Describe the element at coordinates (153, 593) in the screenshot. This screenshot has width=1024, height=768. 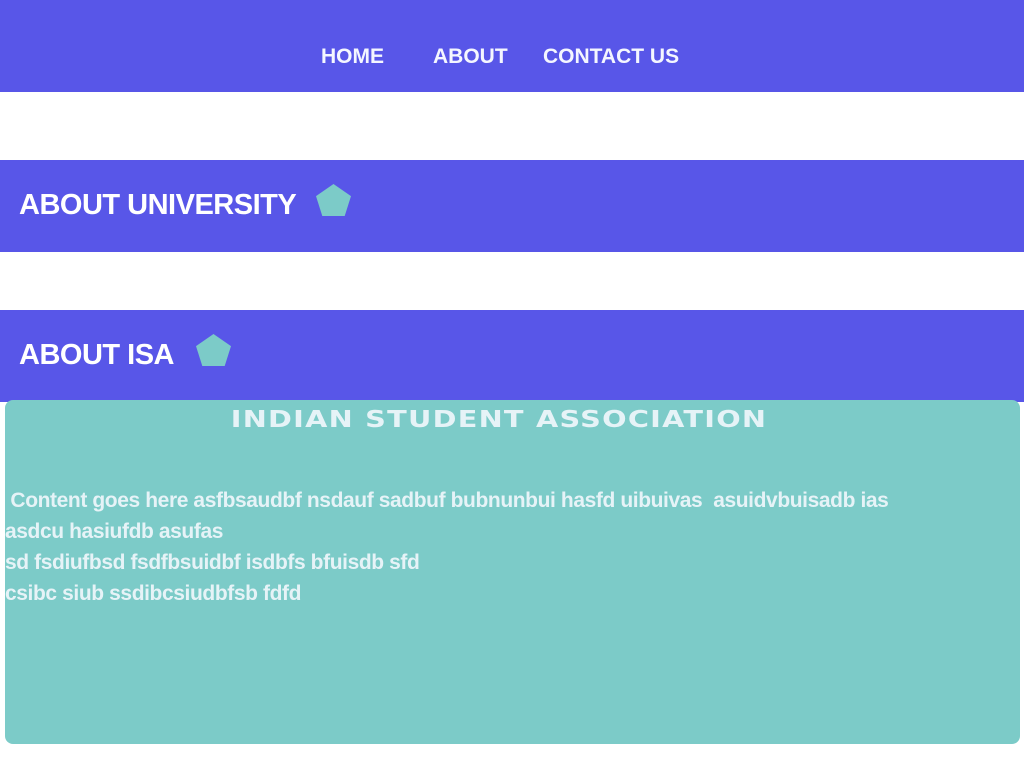
I see `card-text-line: csibc siub ssdibcsiudbfsb fdfd` at that location.